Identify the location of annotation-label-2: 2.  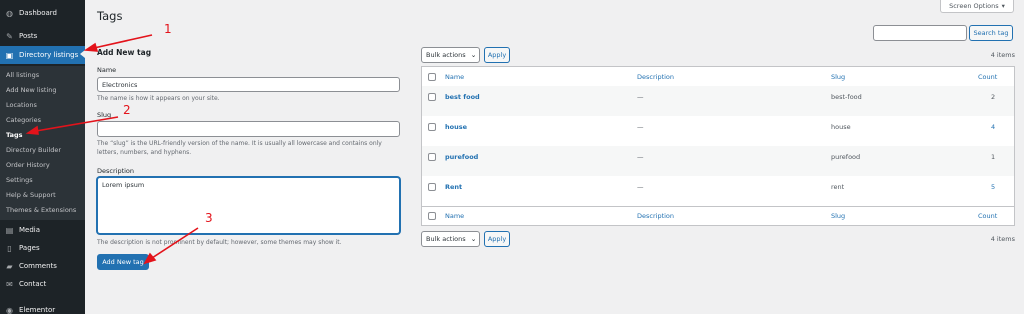
(127, 110).